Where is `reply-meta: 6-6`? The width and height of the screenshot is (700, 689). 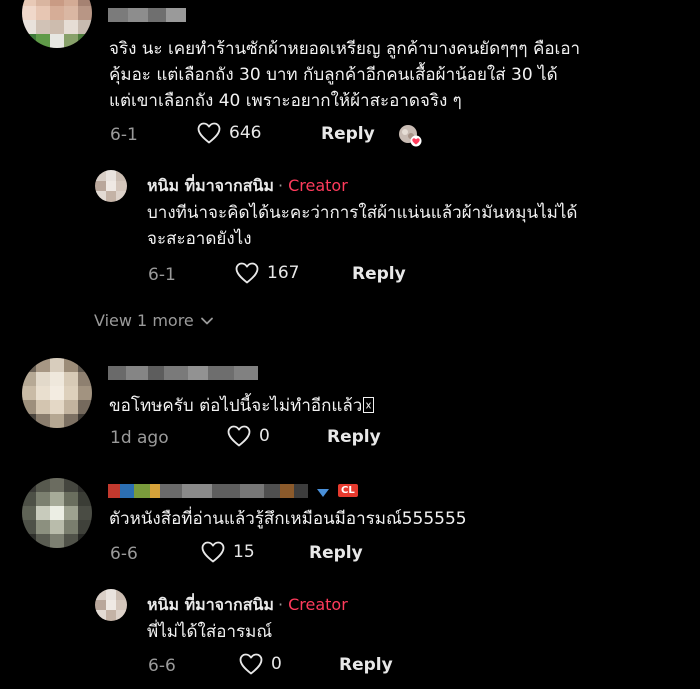
reply-meta: 6-6 is located at coordinates (162, 666).